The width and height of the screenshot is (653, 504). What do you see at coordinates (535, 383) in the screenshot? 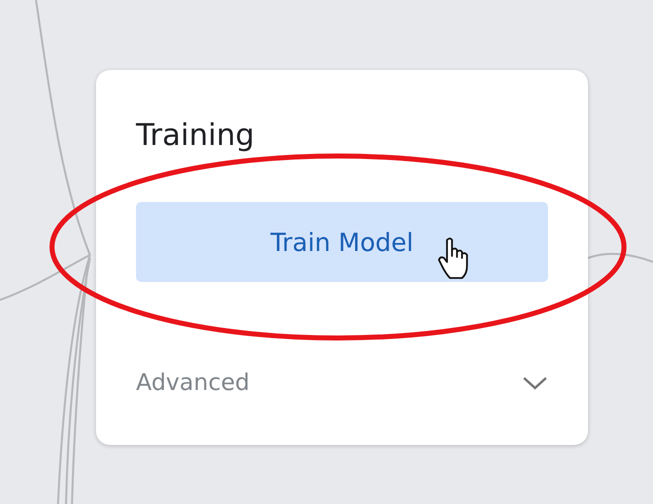
I see `chevron-icon` at bounding box center [535, 383].